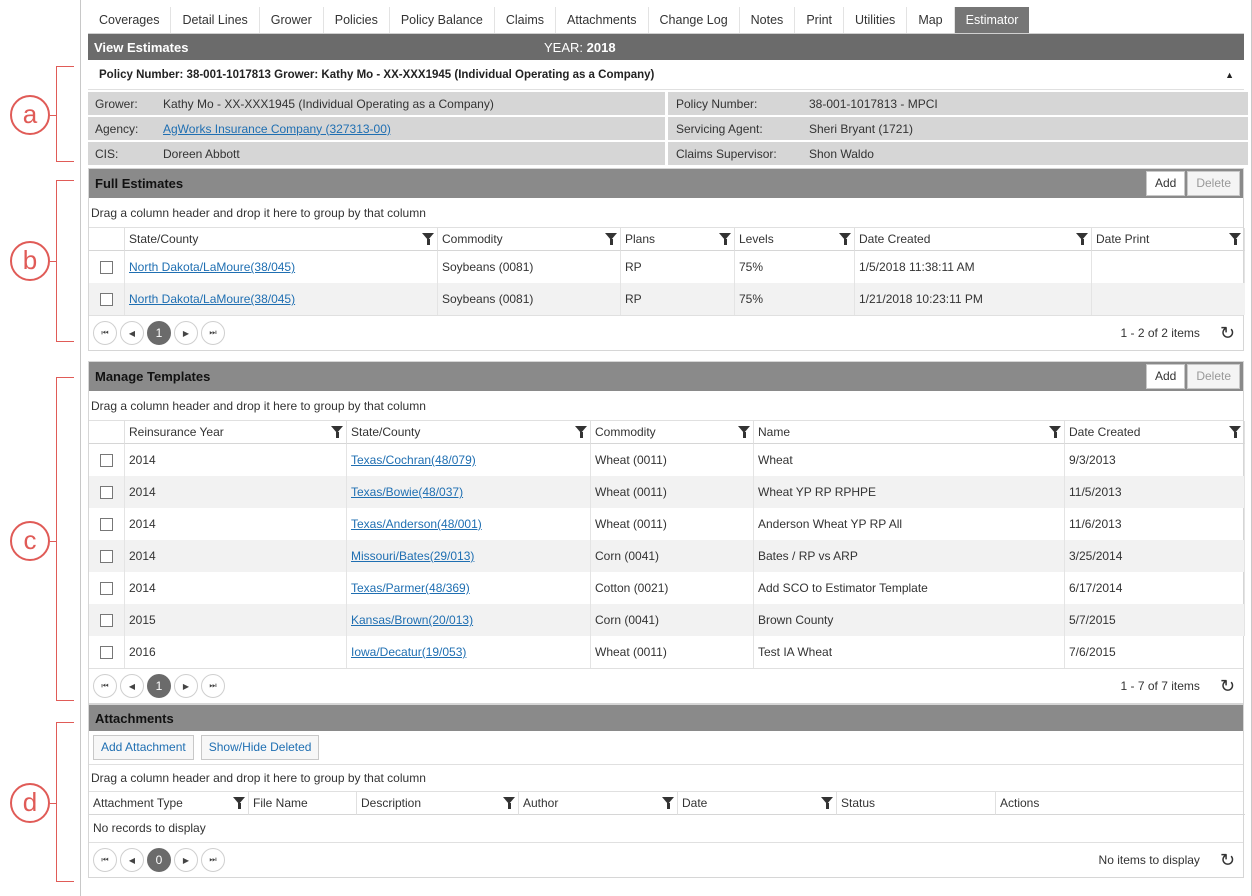 The image size is (1252, 896). What do you see at coordinates (277, 129) in the screenshot?
I see `agency-link: AgWorks Insurance Company (327313-00)` at bounding box center [277, 129].